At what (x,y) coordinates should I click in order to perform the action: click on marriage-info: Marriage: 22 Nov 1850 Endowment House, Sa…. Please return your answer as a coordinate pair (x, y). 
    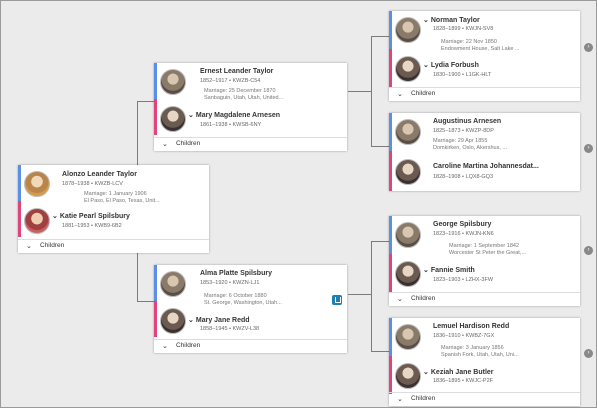
    Looking at the image, I should click on (480, 45).